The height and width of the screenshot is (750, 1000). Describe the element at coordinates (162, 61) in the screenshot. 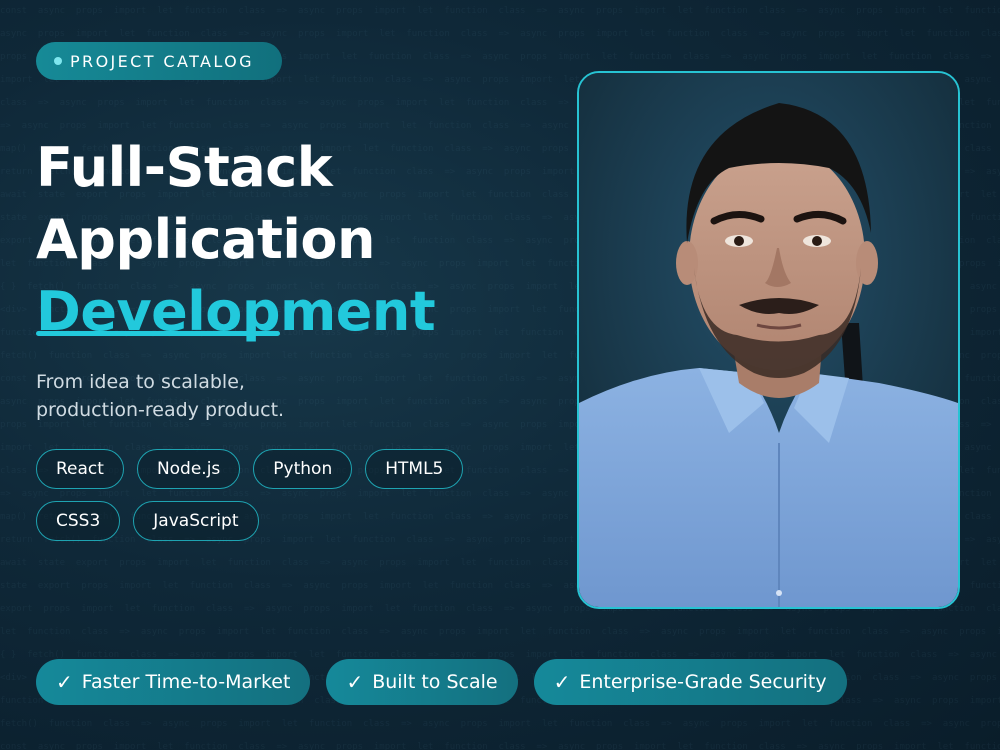

I see `badge-label: PROJECT CATALOG` at that location.